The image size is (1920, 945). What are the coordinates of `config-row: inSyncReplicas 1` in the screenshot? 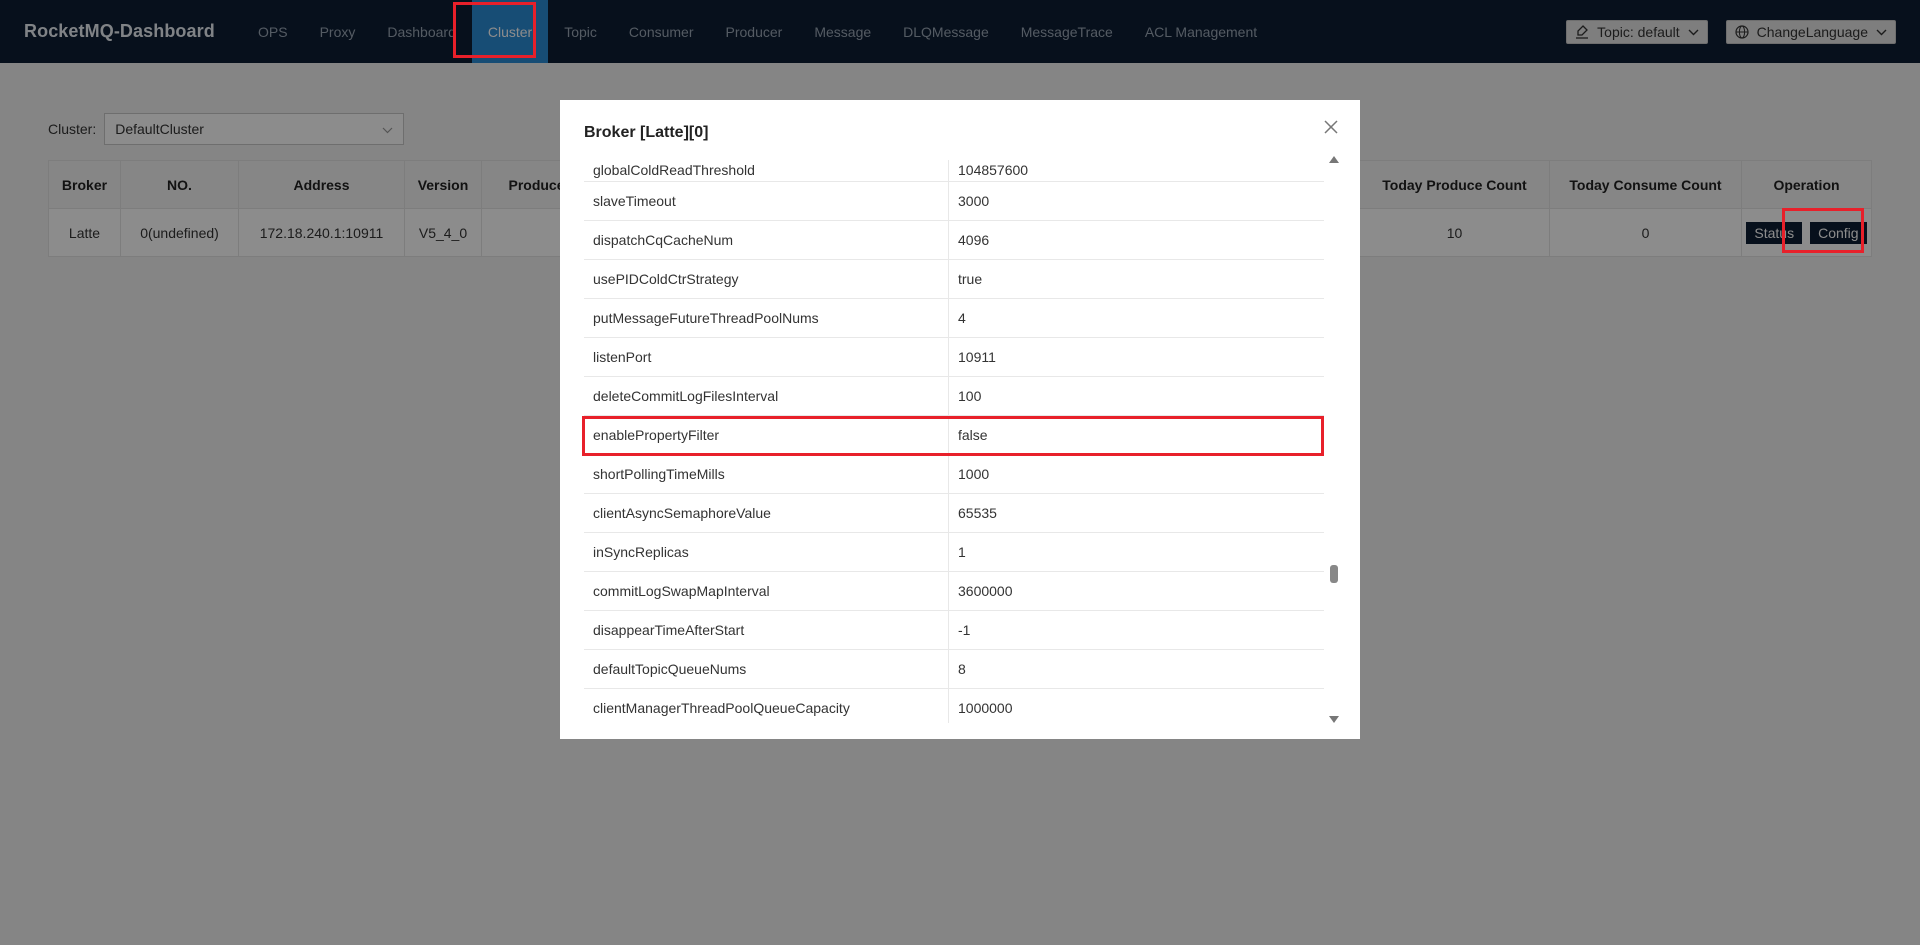 It's located at (954, 552).